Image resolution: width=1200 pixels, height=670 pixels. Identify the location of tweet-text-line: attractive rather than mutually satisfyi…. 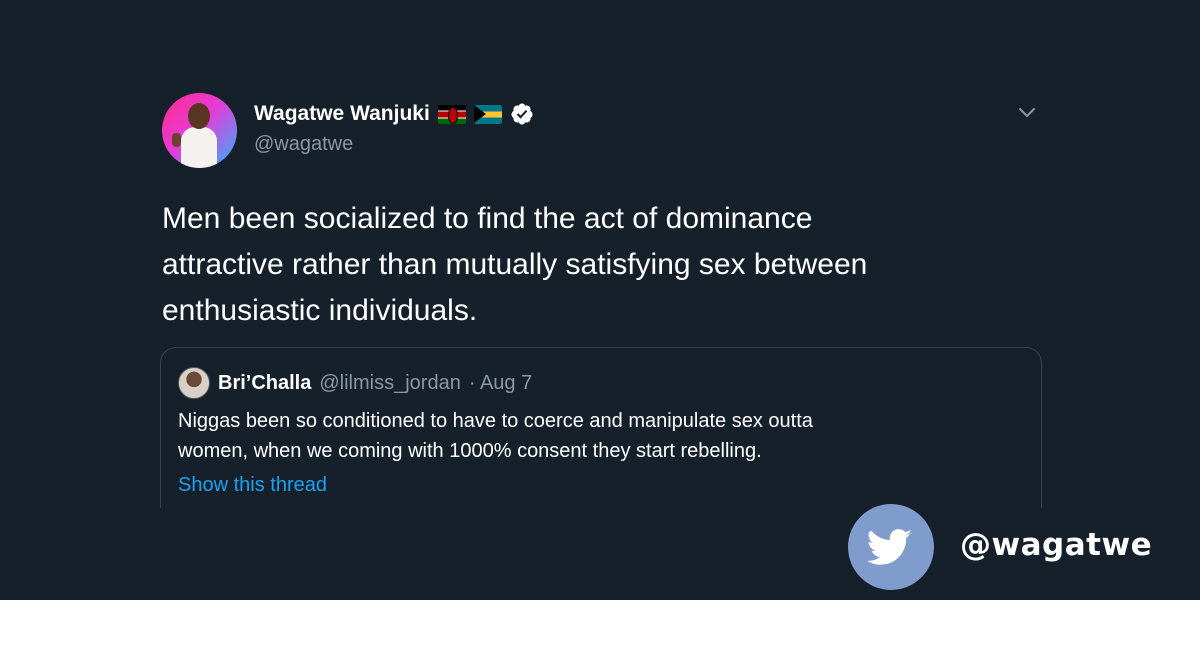
(515, 264).